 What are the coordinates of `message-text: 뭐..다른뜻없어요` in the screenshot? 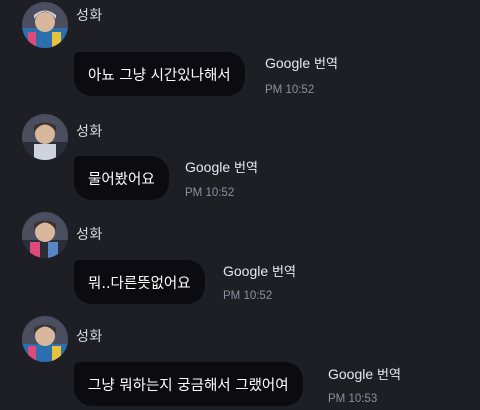 It's located at (139, 283).